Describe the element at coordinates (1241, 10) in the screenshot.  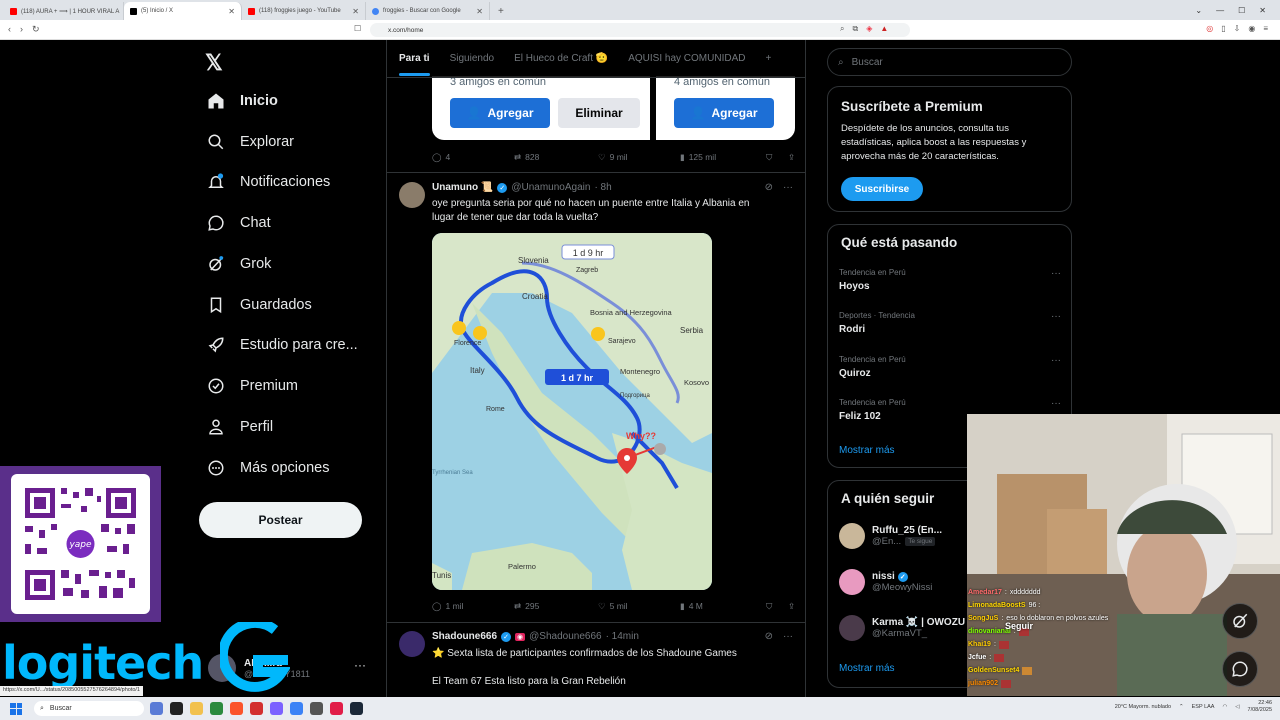
I see `maximize-icon: ☐` at that location.